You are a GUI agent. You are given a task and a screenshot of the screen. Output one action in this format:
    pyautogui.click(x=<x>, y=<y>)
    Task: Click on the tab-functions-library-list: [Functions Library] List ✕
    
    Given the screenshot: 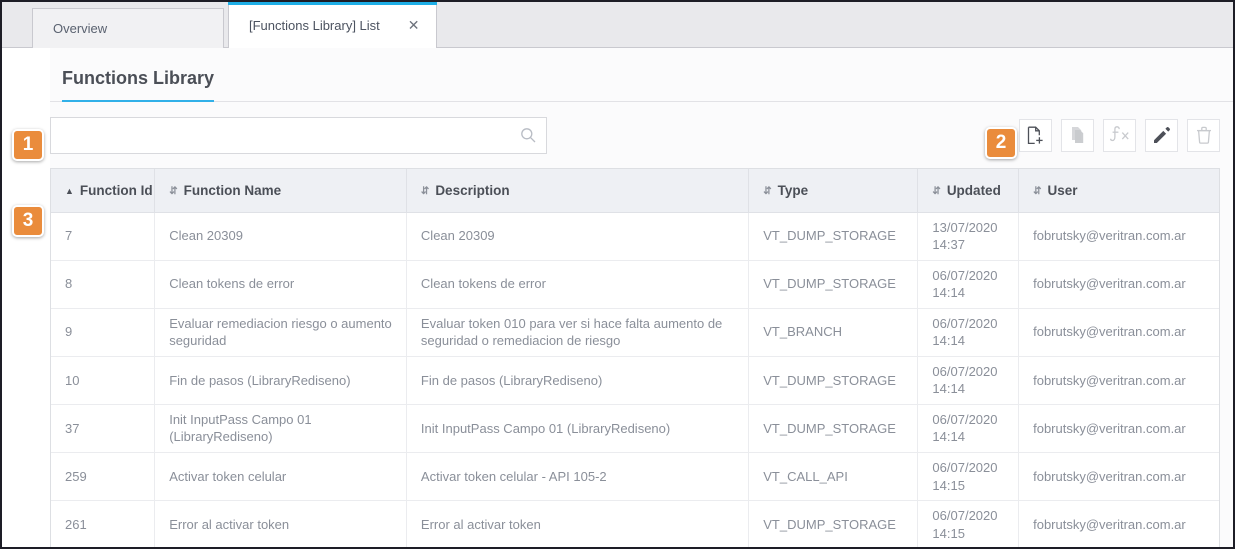 What is the action you would take?
    pyautogui.click(x=332, y=25)
    